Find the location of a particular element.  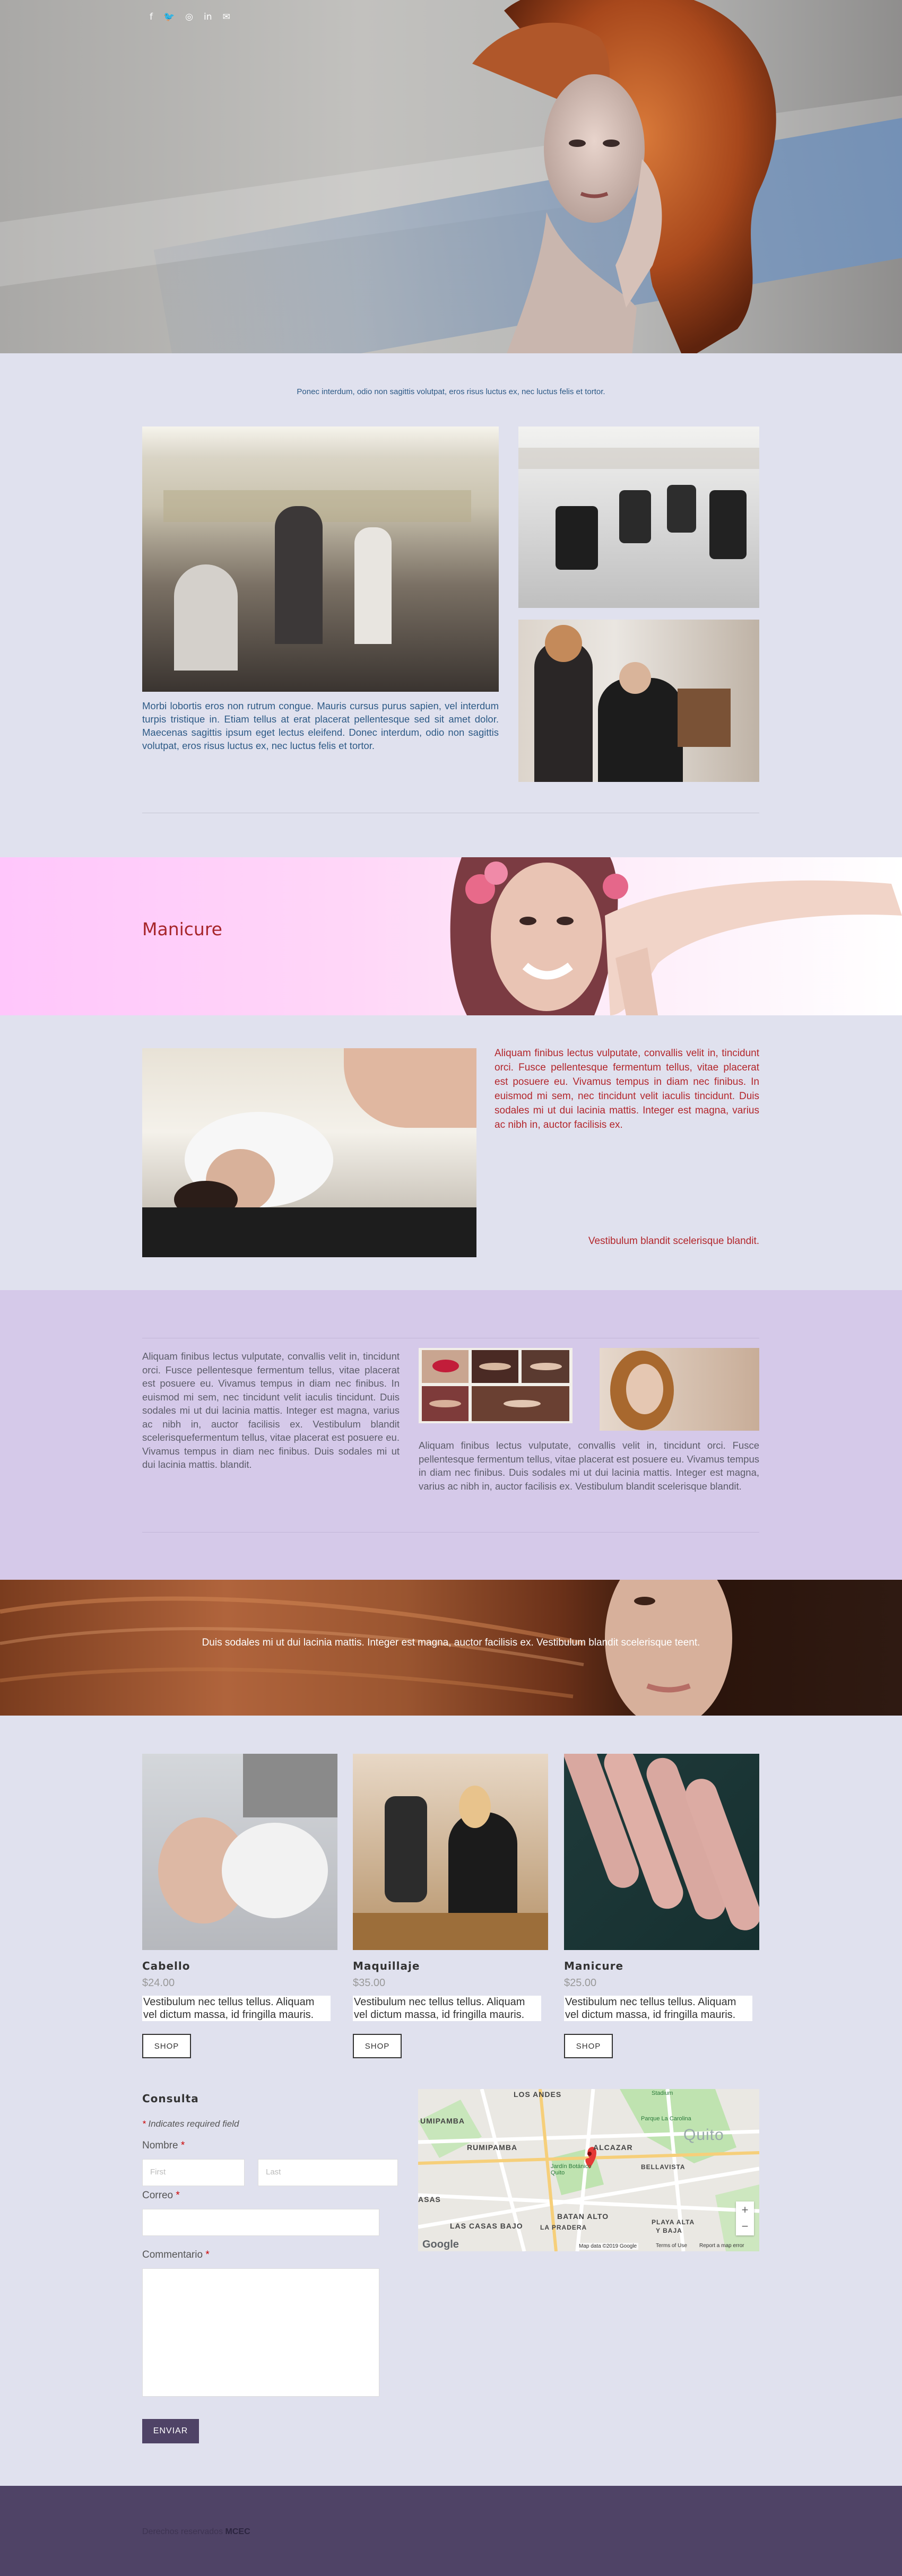

map-label: PLAYA ALTA is located at coordinates (674, 2222).